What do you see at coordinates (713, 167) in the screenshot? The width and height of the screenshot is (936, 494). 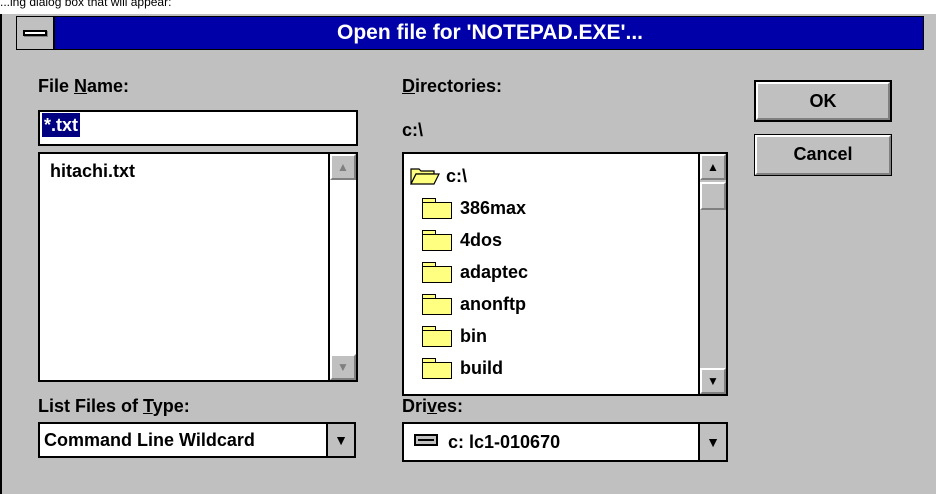 I see `arrow-up-icon: ▲` at bounding box center [713, 167].